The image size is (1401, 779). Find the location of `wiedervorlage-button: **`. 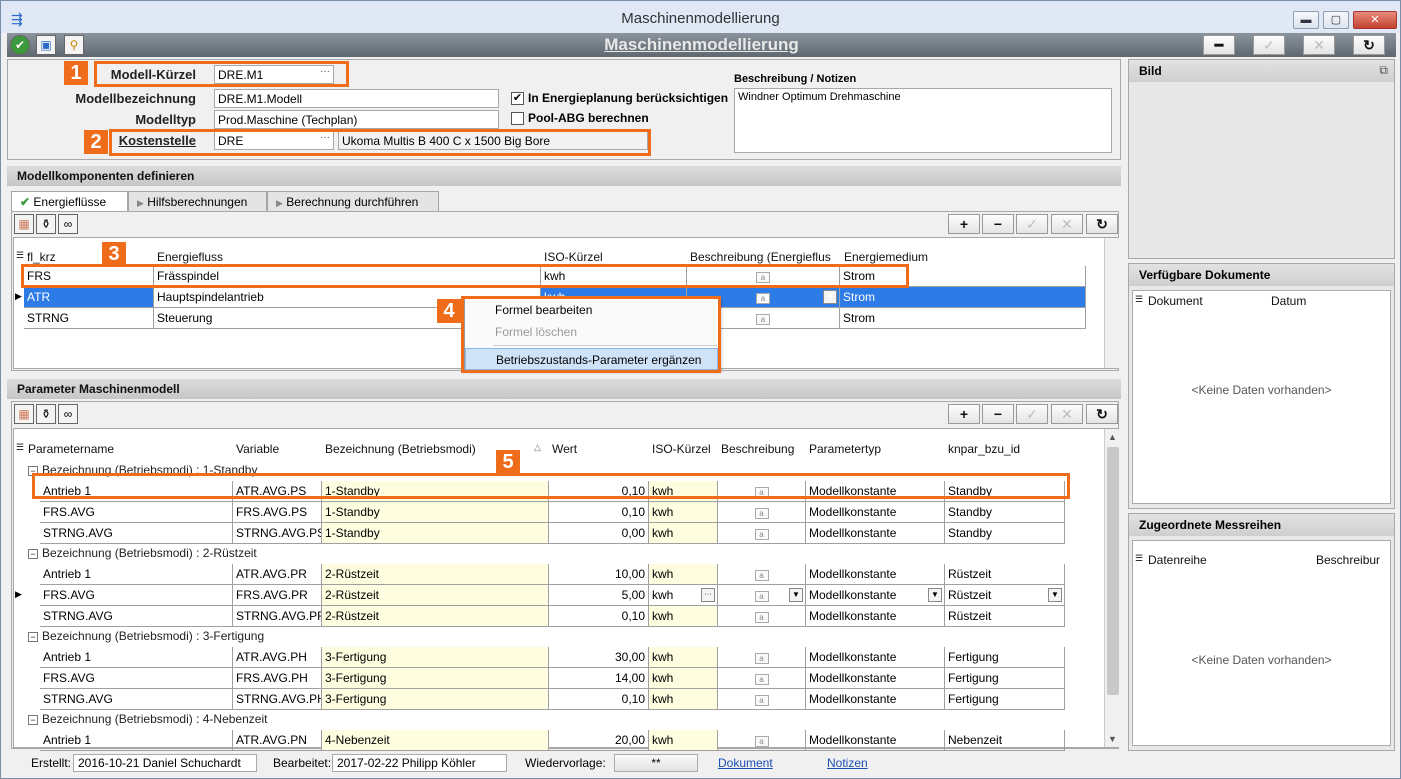

wiedervorlage-button: ** is located at coordinates (656, 763).